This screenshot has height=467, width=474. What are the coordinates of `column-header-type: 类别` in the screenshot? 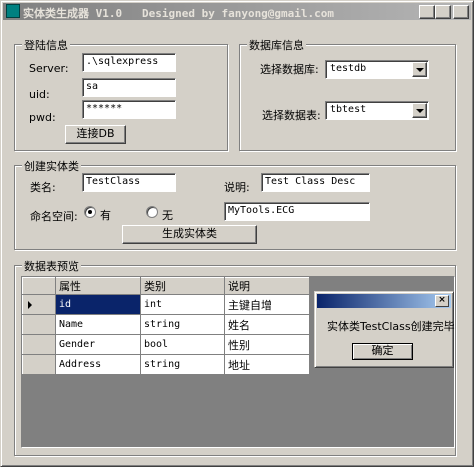 It's located at (182, 286).